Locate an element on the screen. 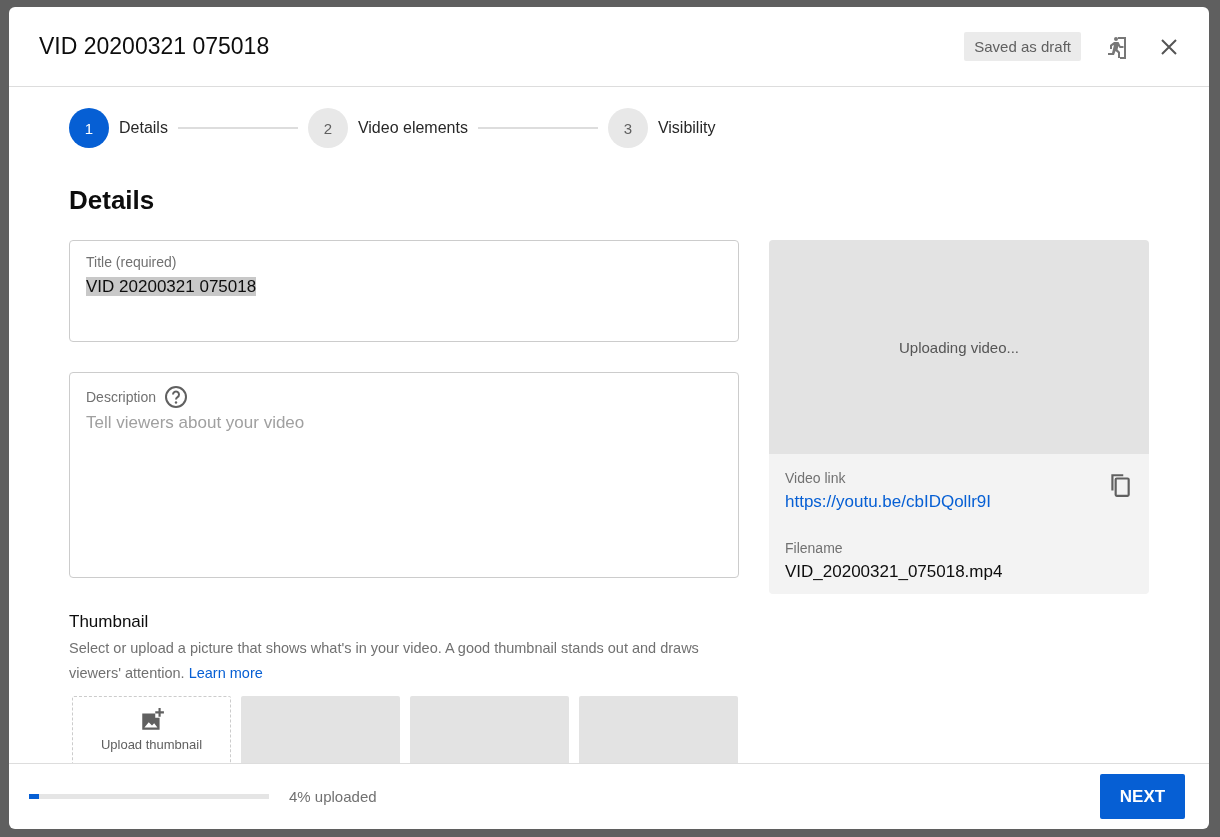  learn-more-link: Learn more is located at coordinates (225, 673).